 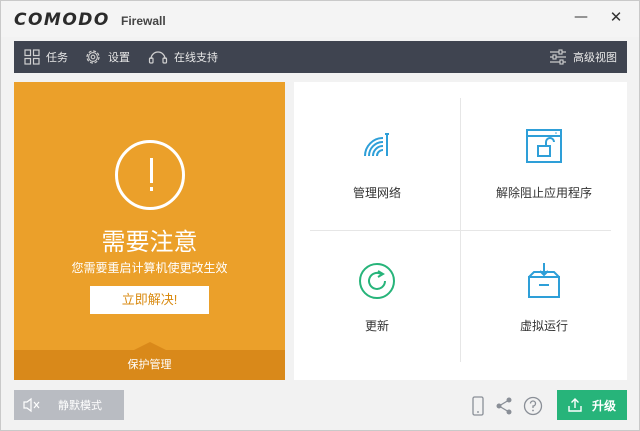 What do you see at coordinates (544, 146) in the screenshot?
I see `unblock-application-icon` at bounding box center [544, 146].